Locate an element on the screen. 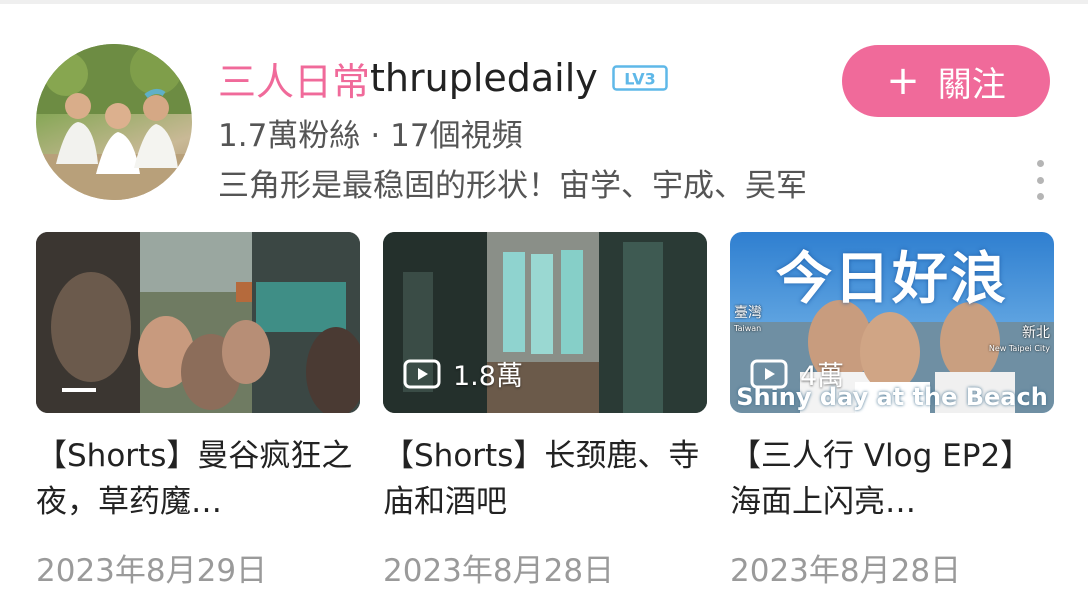 The height and width of the screenshot is (612, 1088). channel-name-english: thrupledaily is located at coordinates (484, 78).